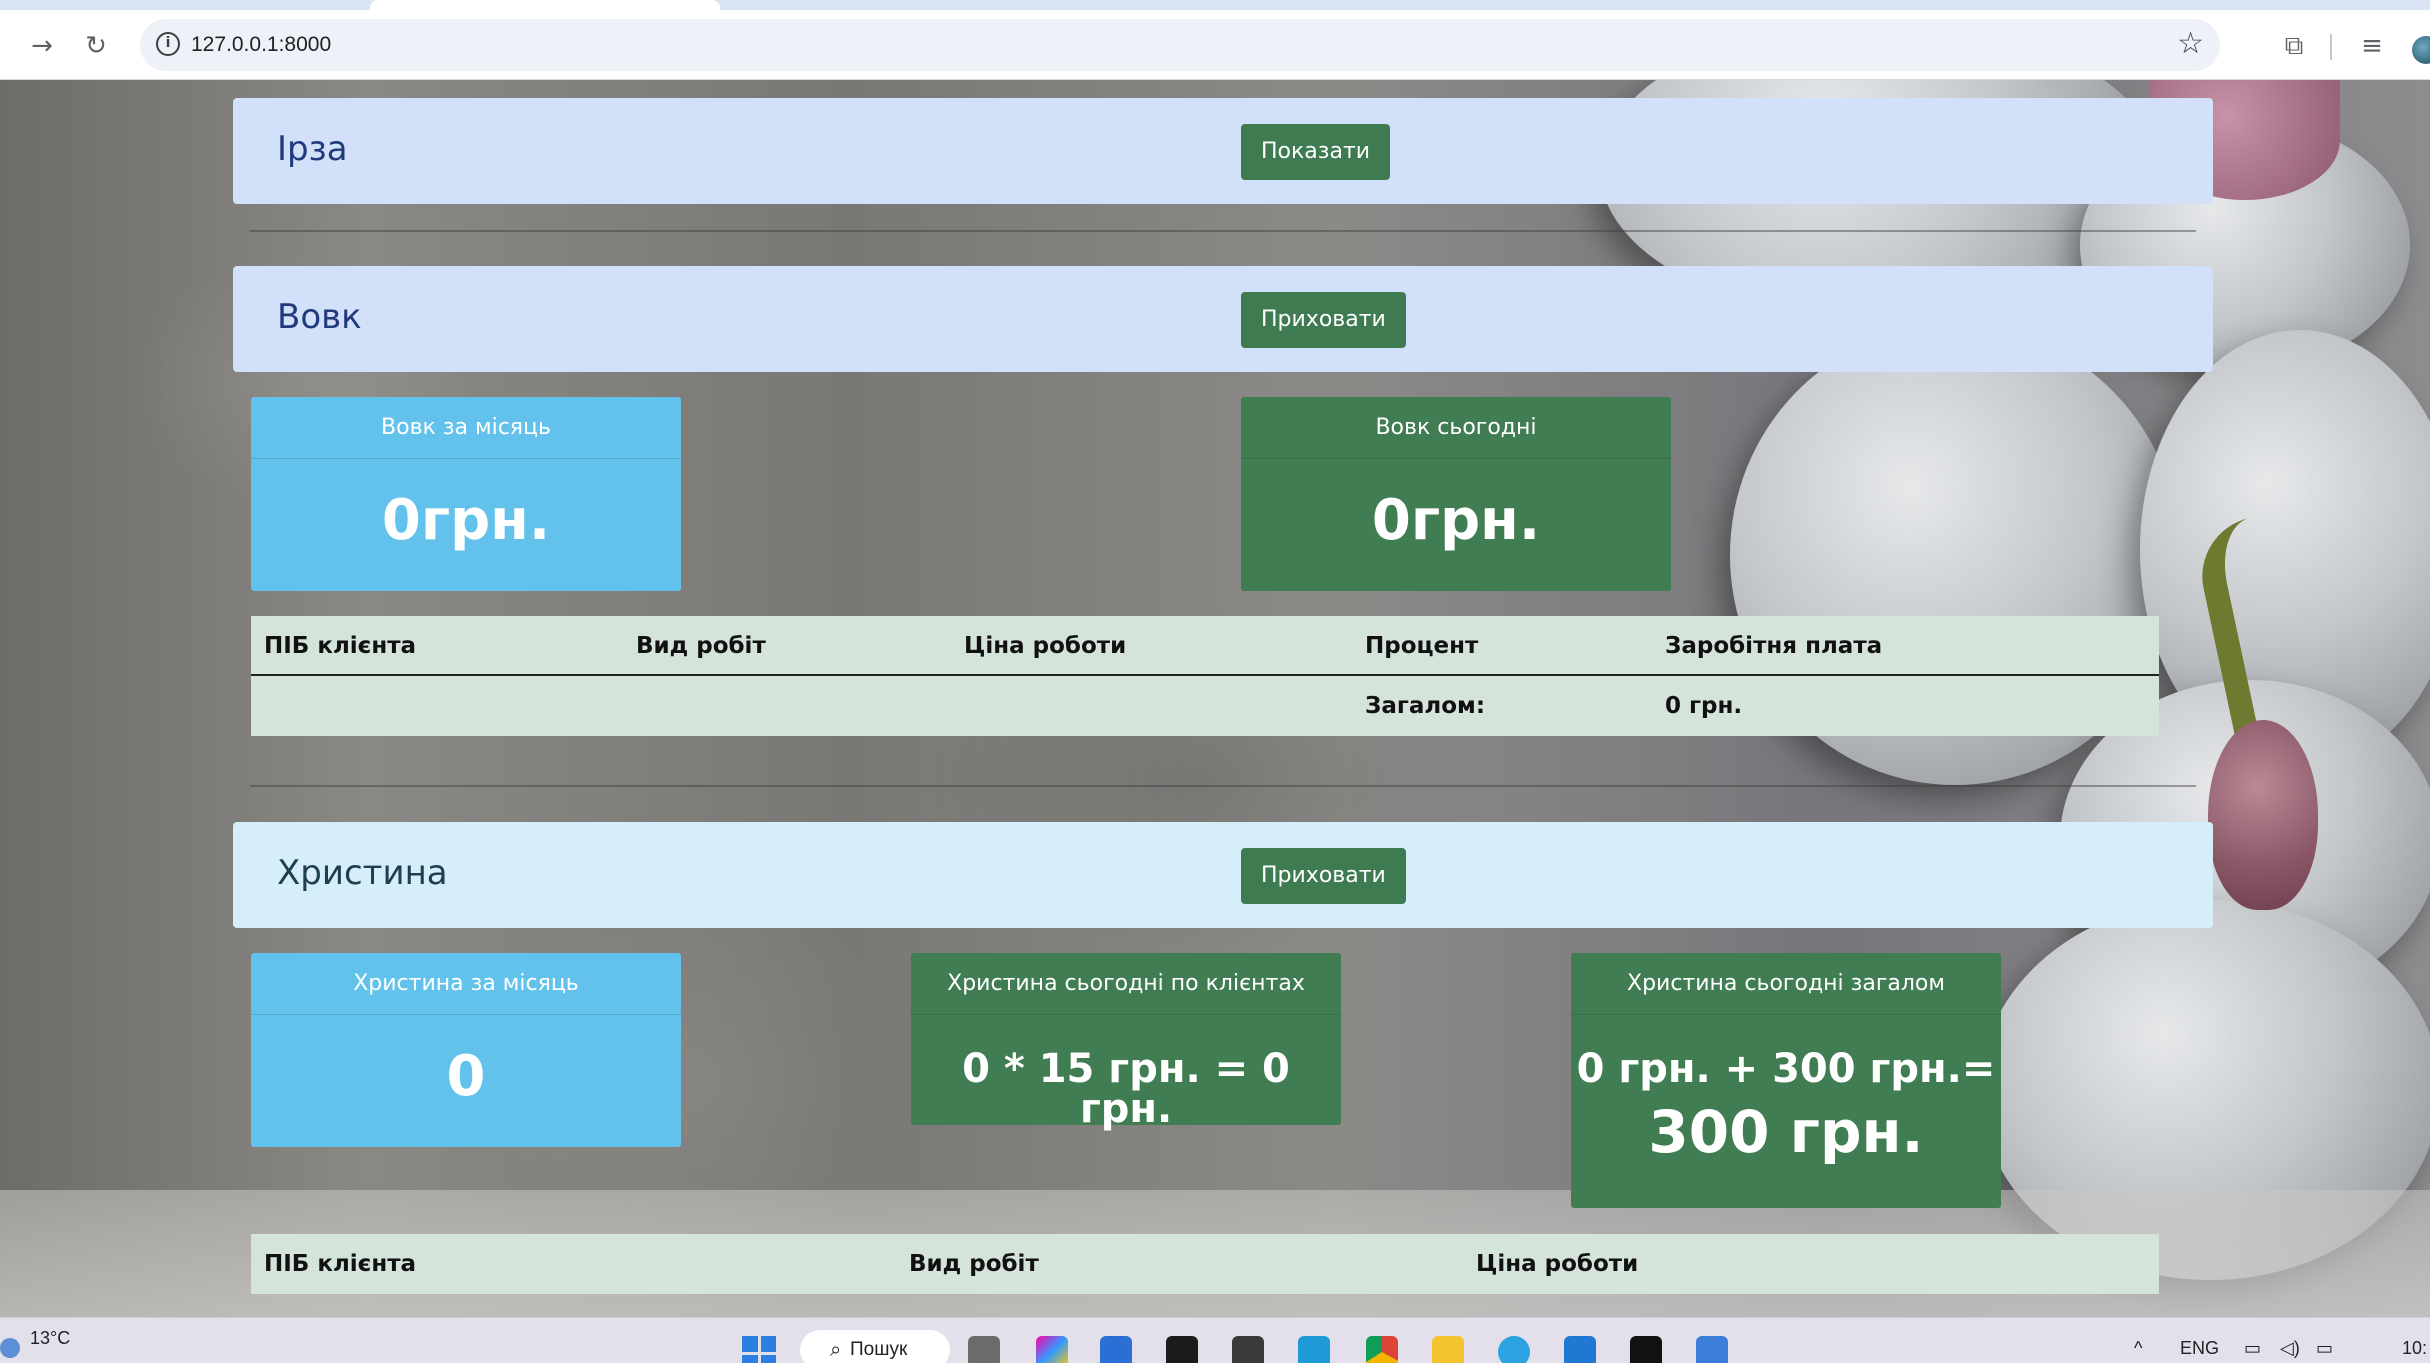  What do you see at coordinates (2421, 50) in the screenshot?
I see `profile-avatar` at bounding box center [2421, 50].